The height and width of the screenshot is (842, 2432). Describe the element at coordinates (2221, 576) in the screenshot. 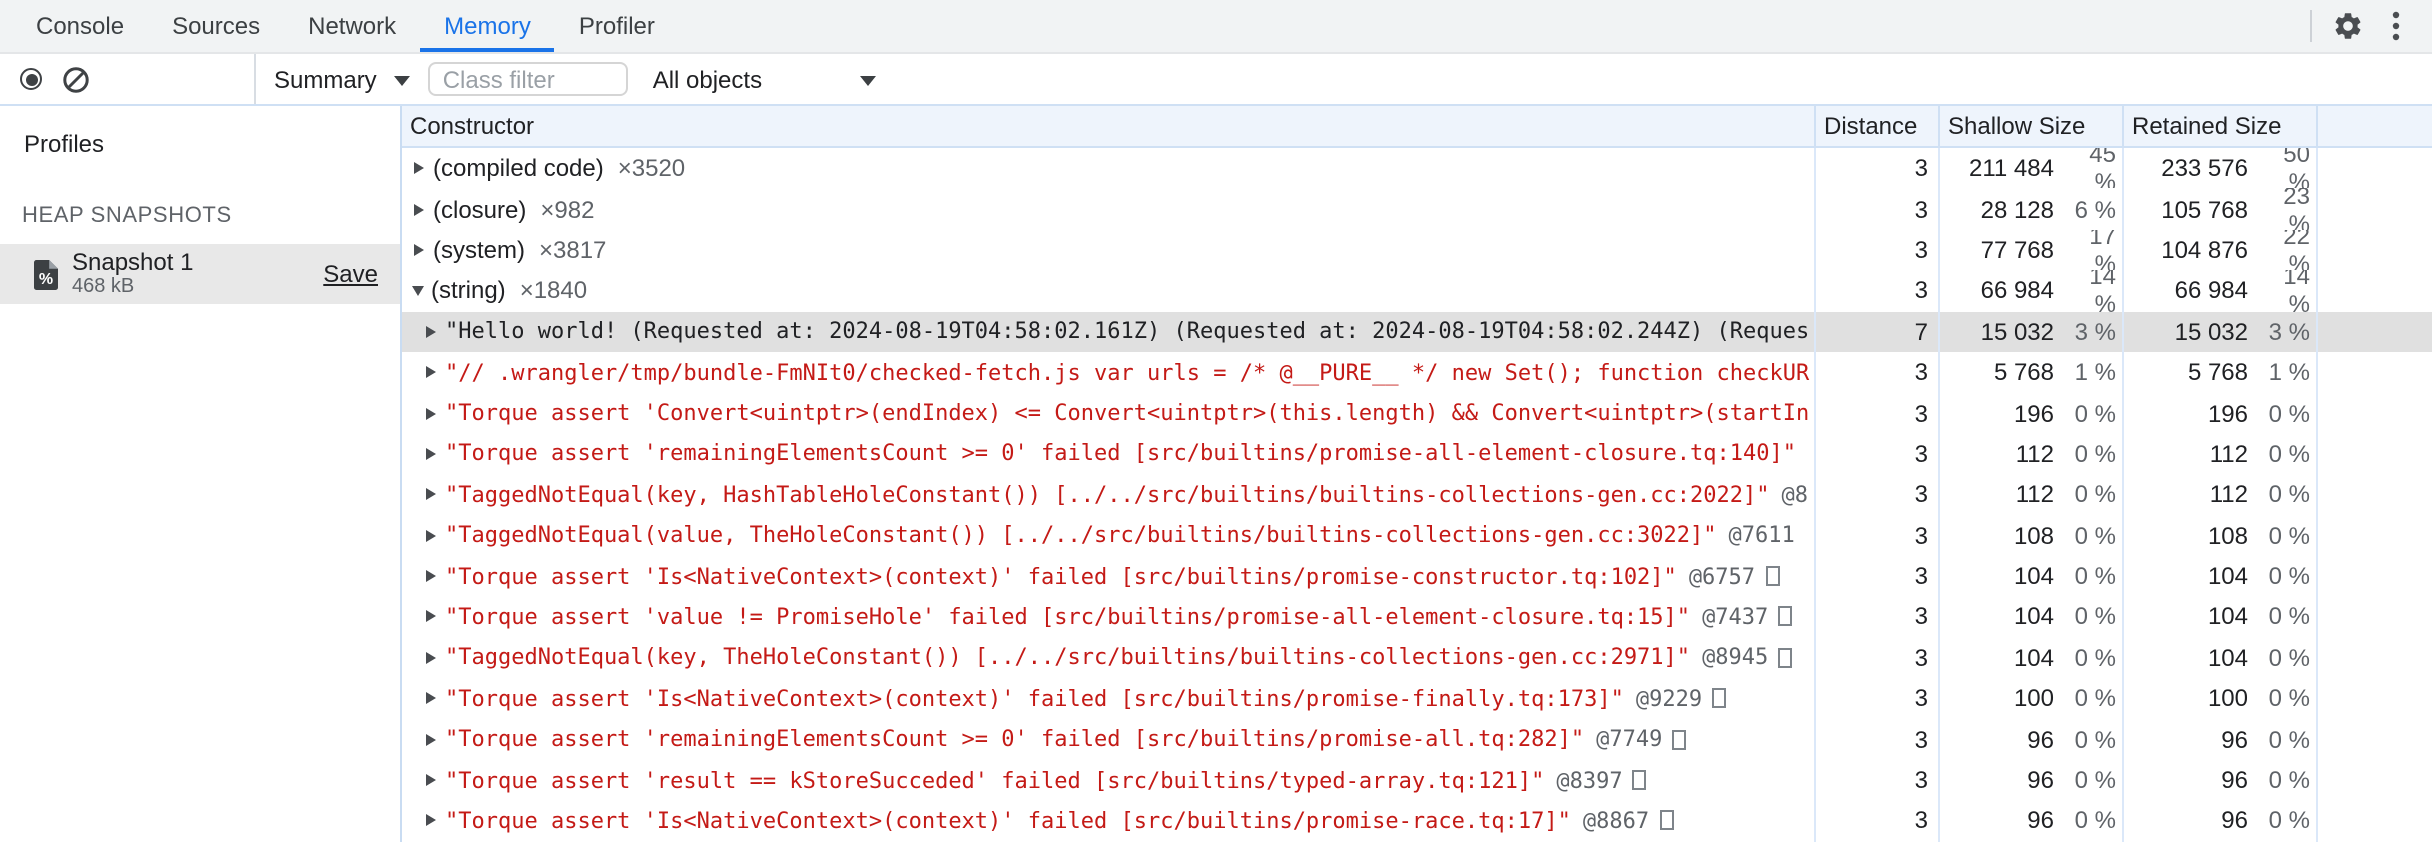

I see `retained-size-cell: 104 0 %` at that location.